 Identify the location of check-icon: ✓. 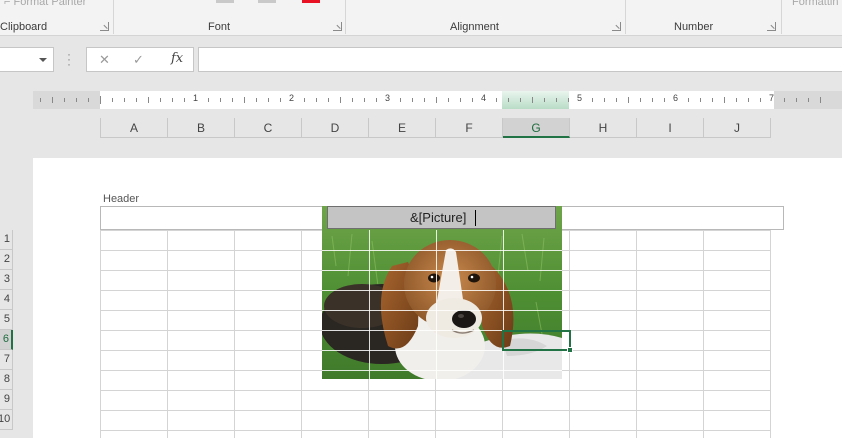
(138, 60).